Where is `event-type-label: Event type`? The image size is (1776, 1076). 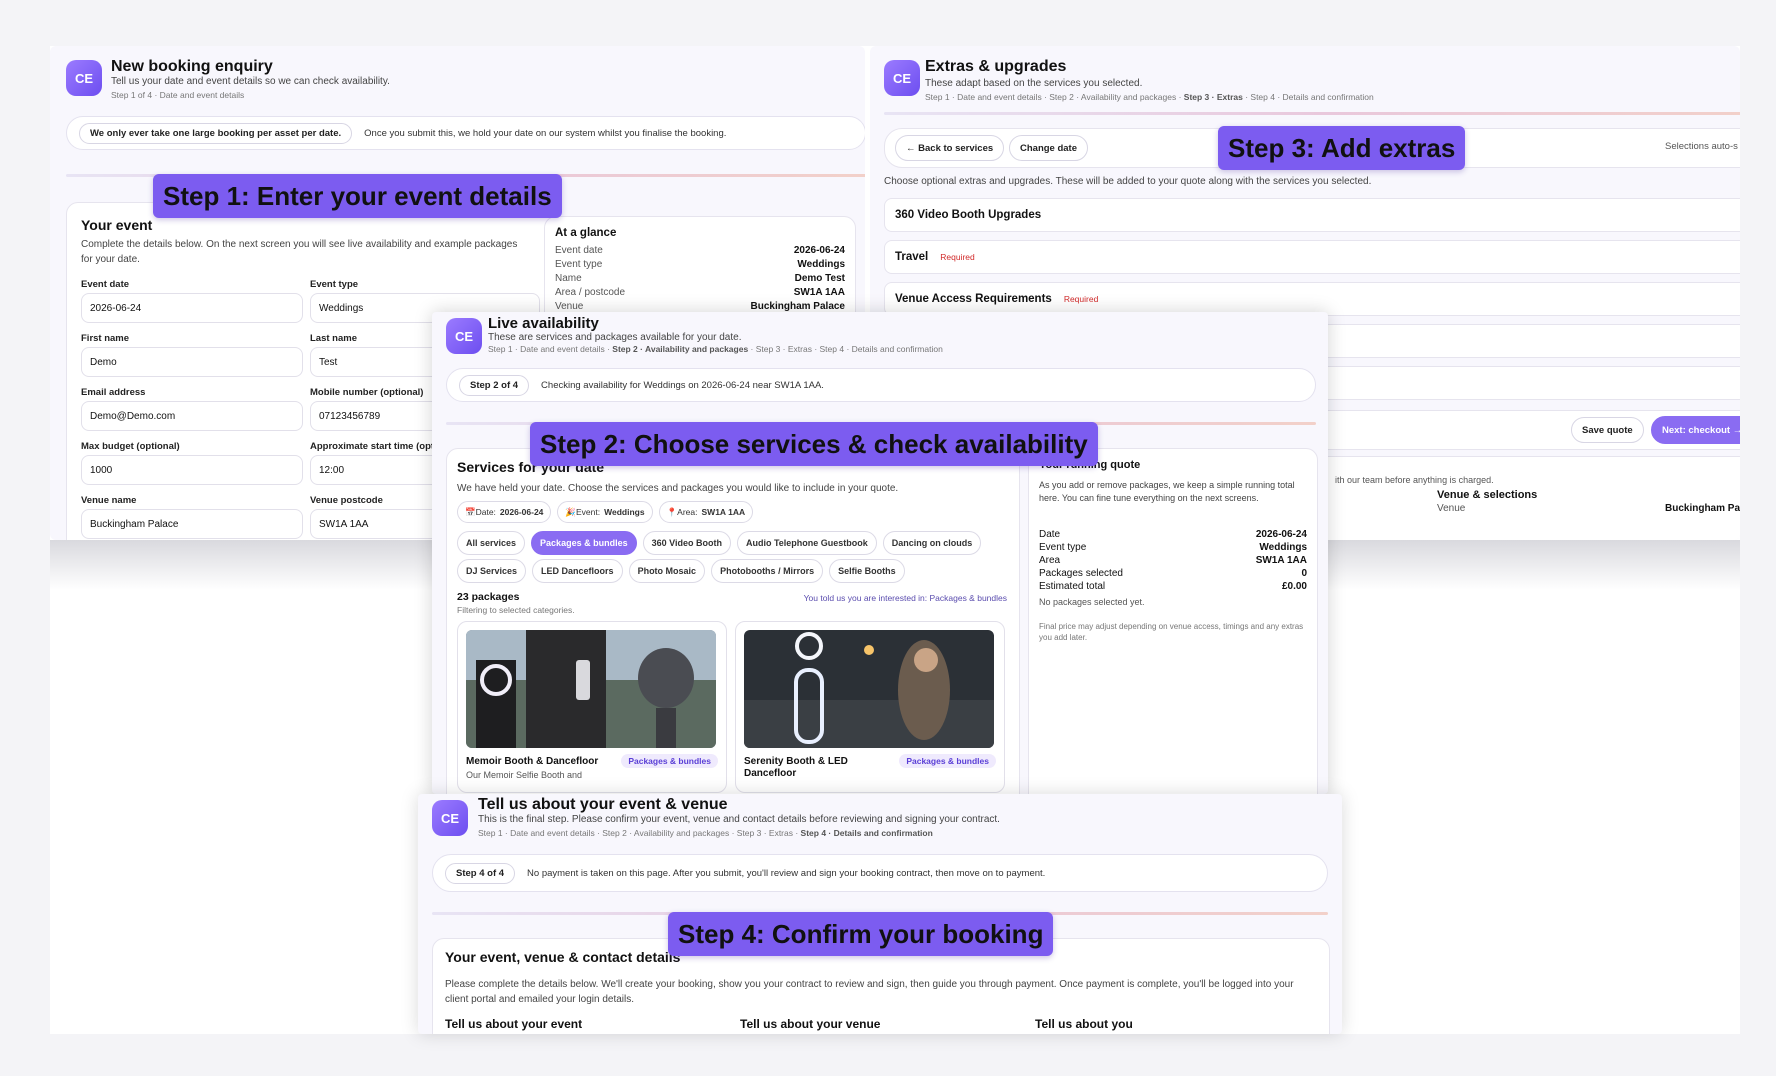
event-type-label: Event type is located at coordinates (334, 284).